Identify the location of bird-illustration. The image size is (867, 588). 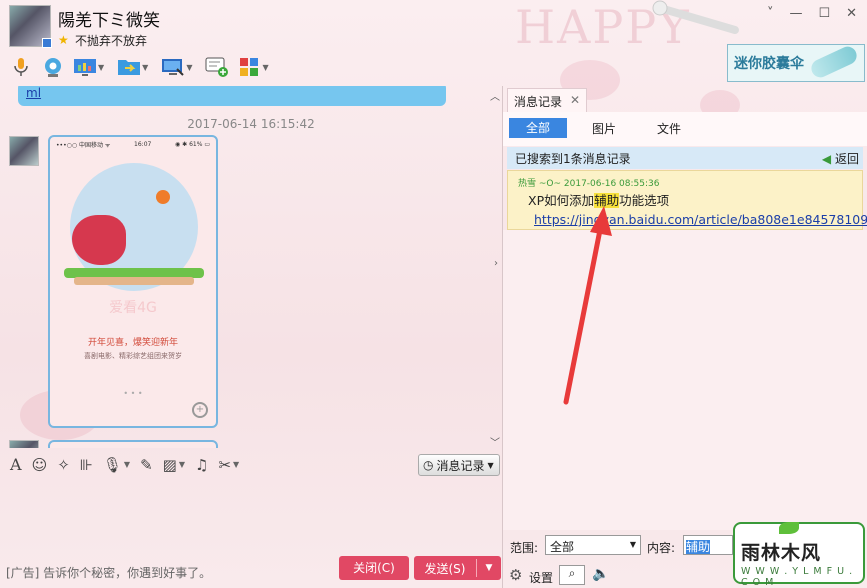
(99, 240).